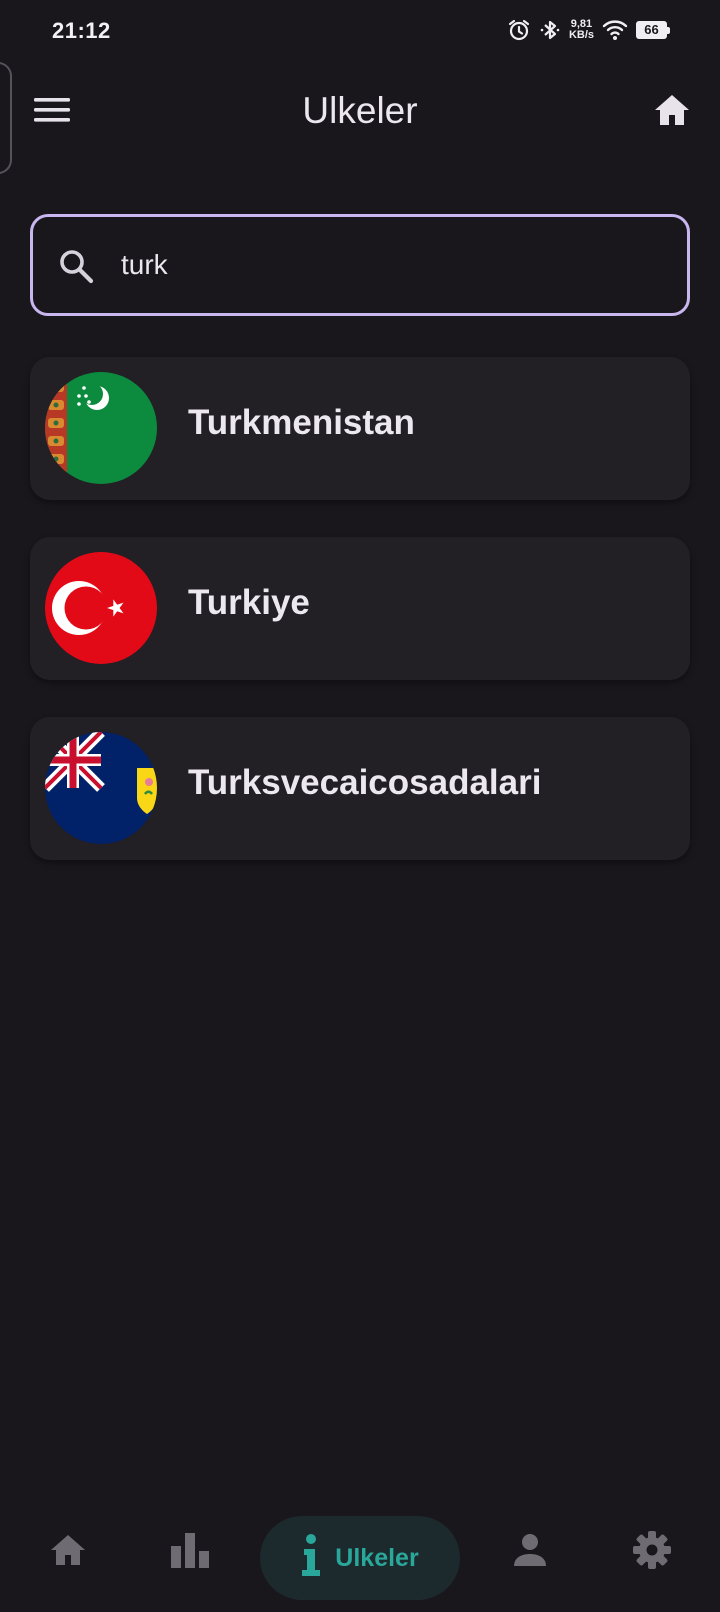 This screenshot has width=720, height=1612. I want to click on wifi-icon, so click(615, 30).